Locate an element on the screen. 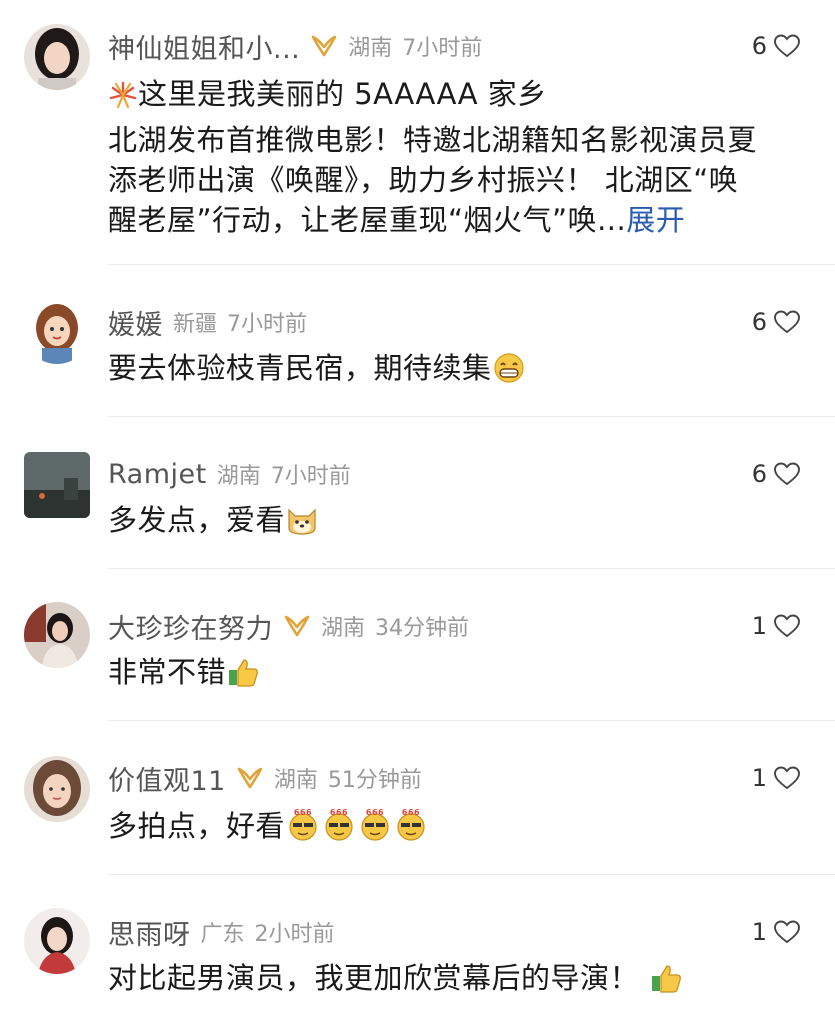 This screenshot has width=835, height=1022. timestamp: 2小时前 is located at coordinates (294, 934).